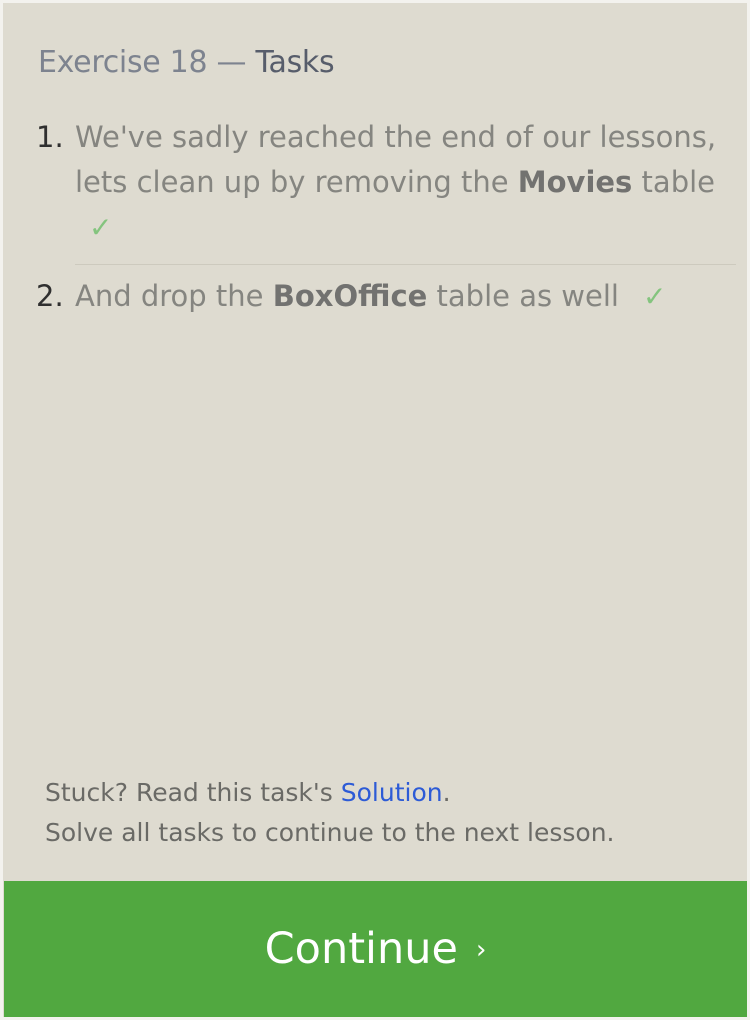 This screenshot has width=750, height=1020. Describe the element at coordinates (575, 182) in the screenshot. I see `task-table-name: Movies` at that location.